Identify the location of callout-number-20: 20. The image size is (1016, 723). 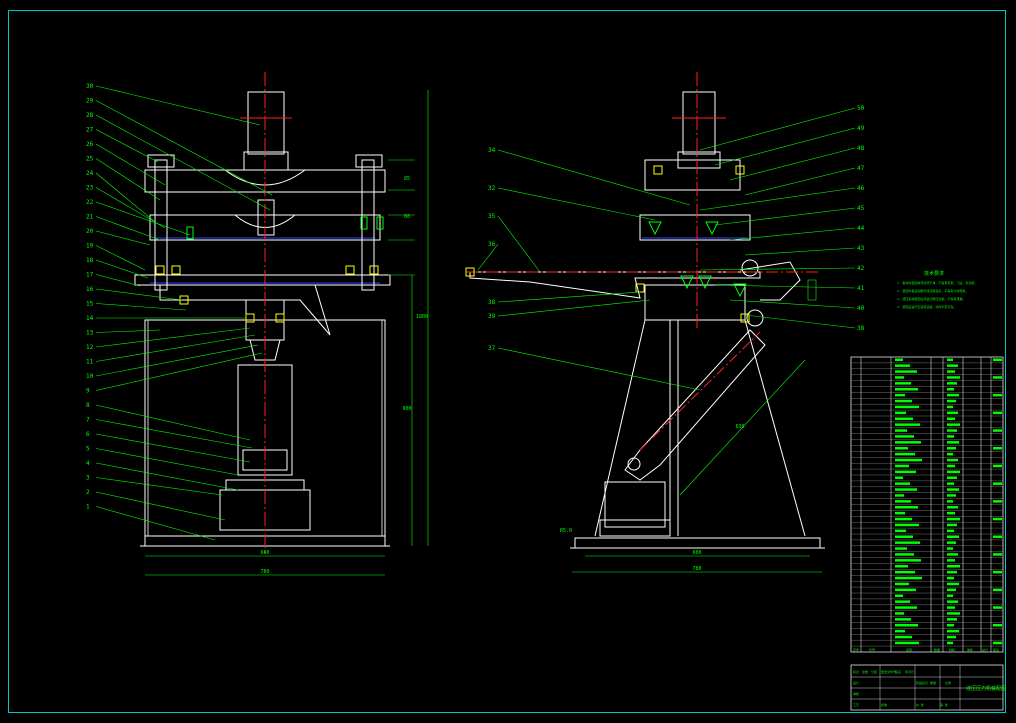
(90, 231).